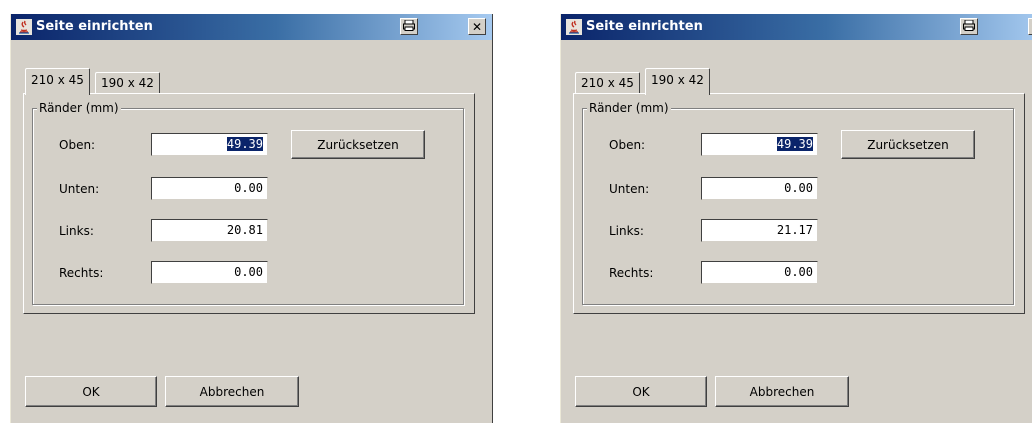  Describe the element at coordinates (759, 230) in the screenshot. I see `left-margin-input: 21.17` at that location.